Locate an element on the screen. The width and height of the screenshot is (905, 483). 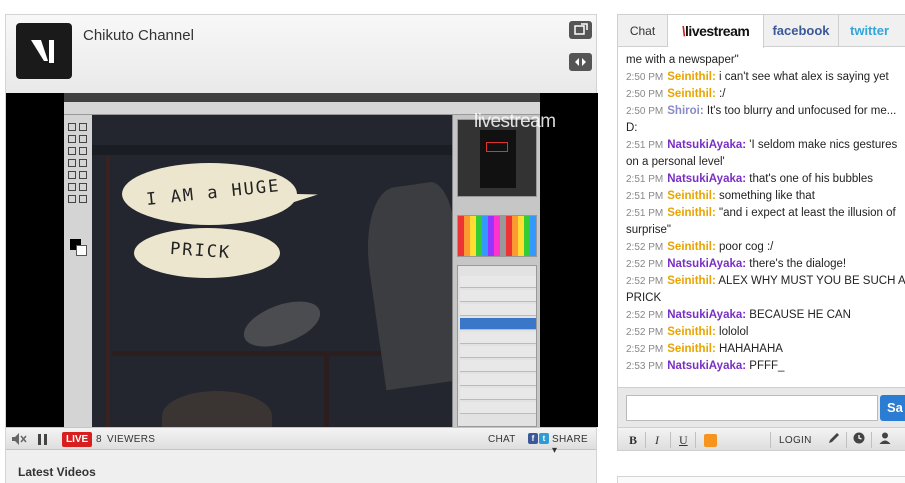
message-text: something like that is located at coordinates (767, 196).